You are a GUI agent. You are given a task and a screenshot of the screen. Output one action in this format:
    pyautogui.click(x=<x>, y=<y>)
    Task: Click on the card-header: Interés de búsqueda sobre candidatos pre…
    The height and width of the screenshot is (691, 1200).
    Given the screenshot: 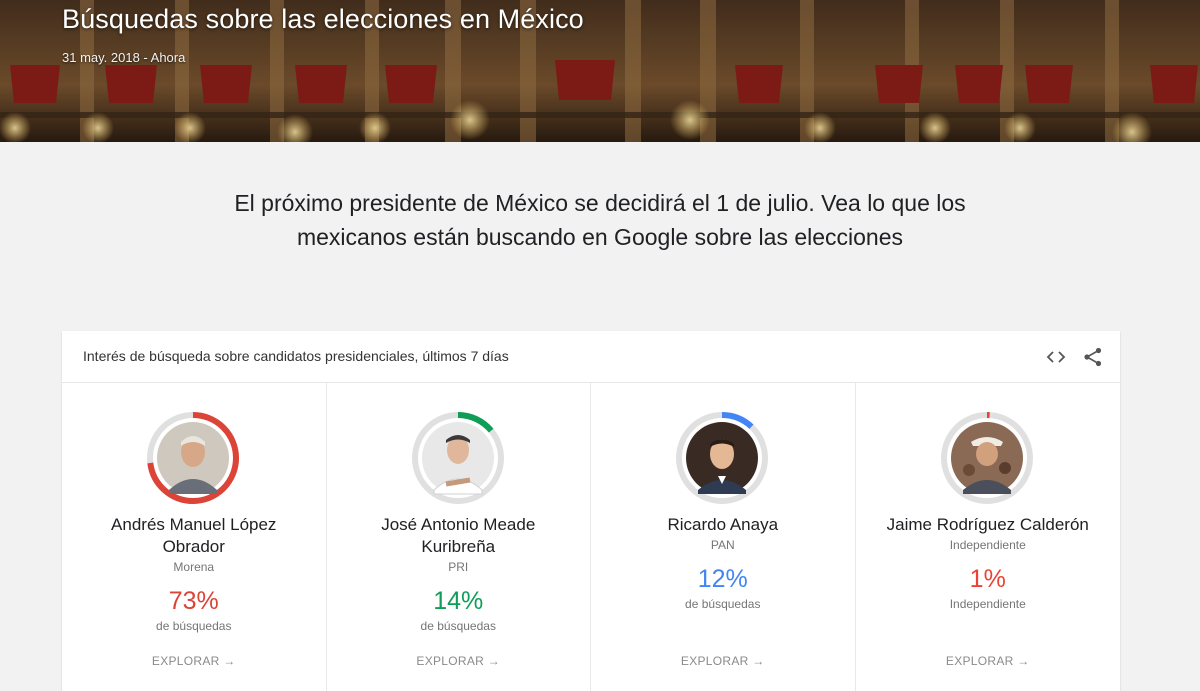 What is the action you would take?
    pyautogui.click(x=591, y=357)
    